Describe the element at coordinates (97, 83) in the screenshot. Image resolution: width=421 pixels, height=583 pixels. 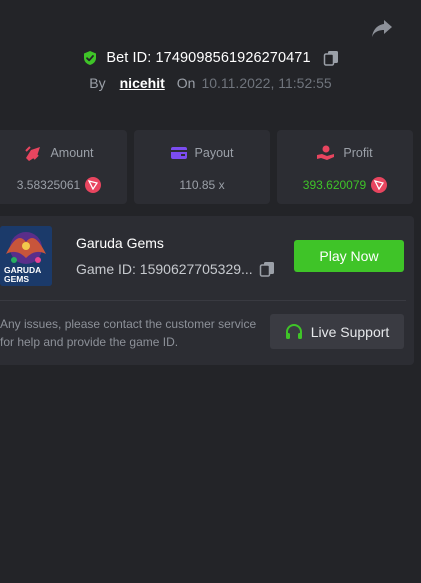
I see `by-label: By` at that location.